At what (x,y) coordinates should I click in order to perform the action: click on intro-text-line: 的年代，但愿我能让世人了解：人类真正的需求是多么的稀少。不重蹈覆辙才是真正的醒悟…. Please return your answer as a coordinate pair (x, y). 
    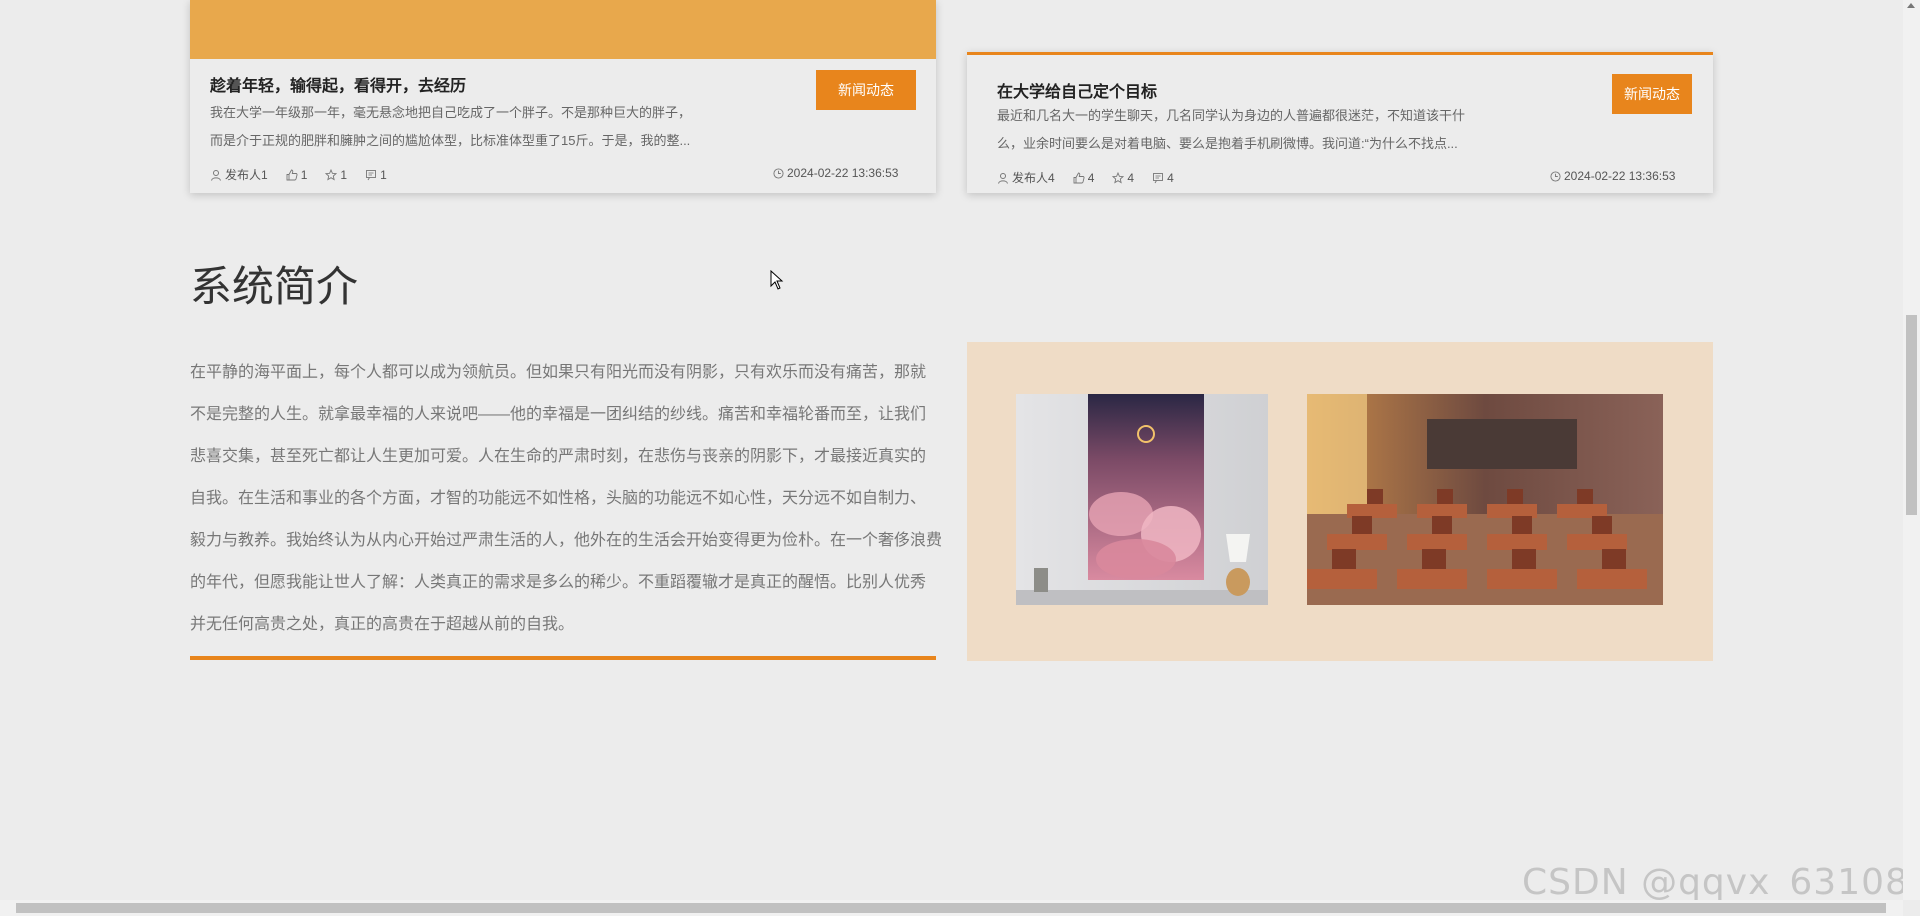
    Looking at the image, I should click on (558, 582).